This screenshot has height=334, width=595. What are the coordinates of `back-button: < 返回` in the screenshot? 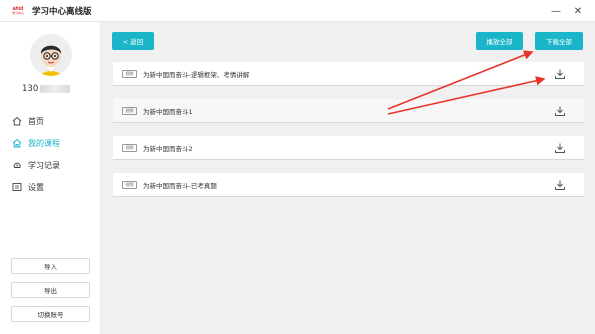 It's located at (133, 41).